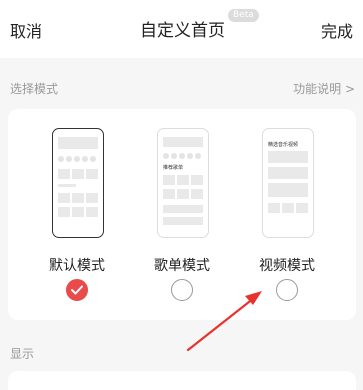 Image resolution: width=363 pixels, height=390 pixels. What do you see at coordinates (287, 290) in the screenshot?
I see `radio-video` at bounding box center [287, 290].